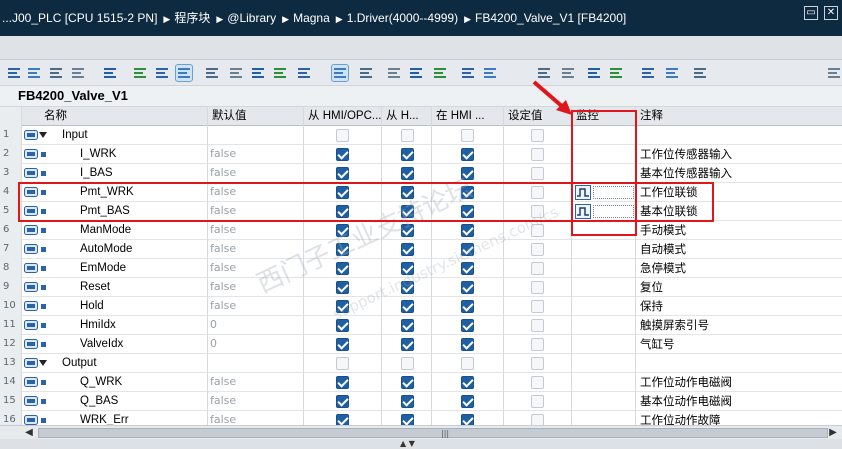 The width and height of the screenshot is (842, 449). Describe the element at coordinates (256, 116) in the screenshot. I see `header-default: 默认值` at that location.